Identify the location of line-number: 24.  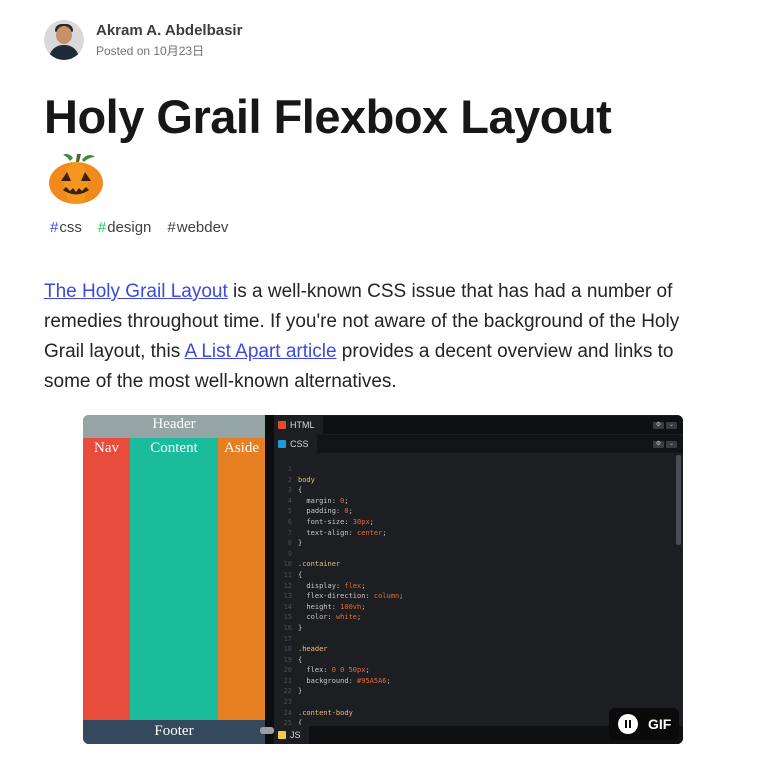
(287, 712).